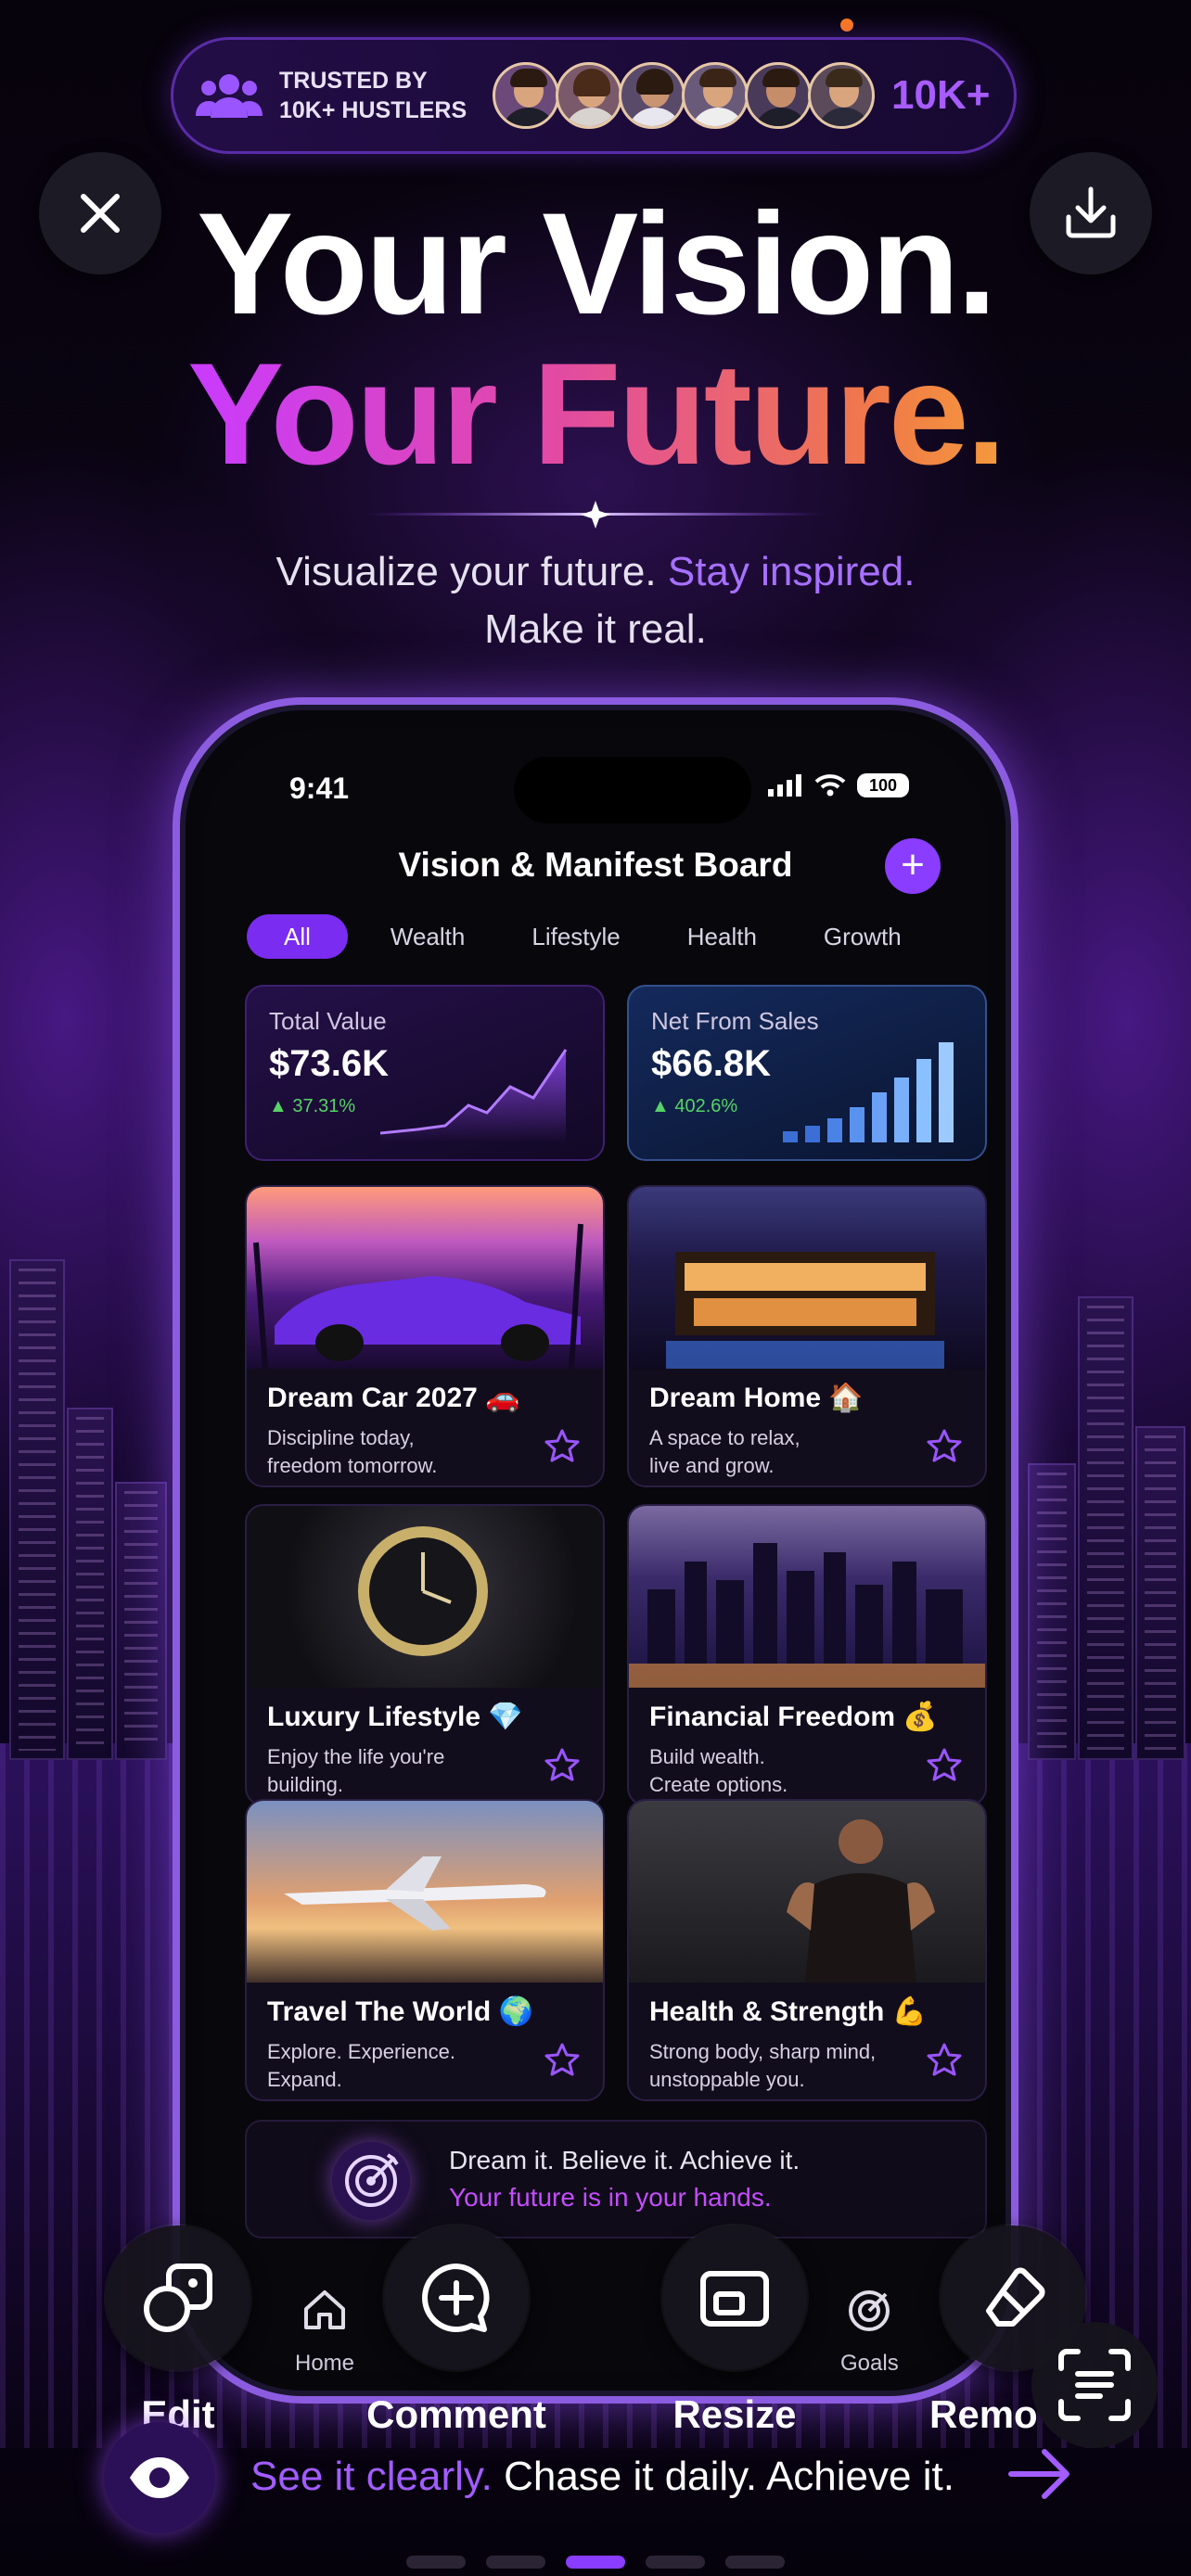 The width and height of the screenshot is (1191, 2576). I want to click on stat-card-total-value: Total Value $73.6K ▲ 37.31%, so click(425, 1073).